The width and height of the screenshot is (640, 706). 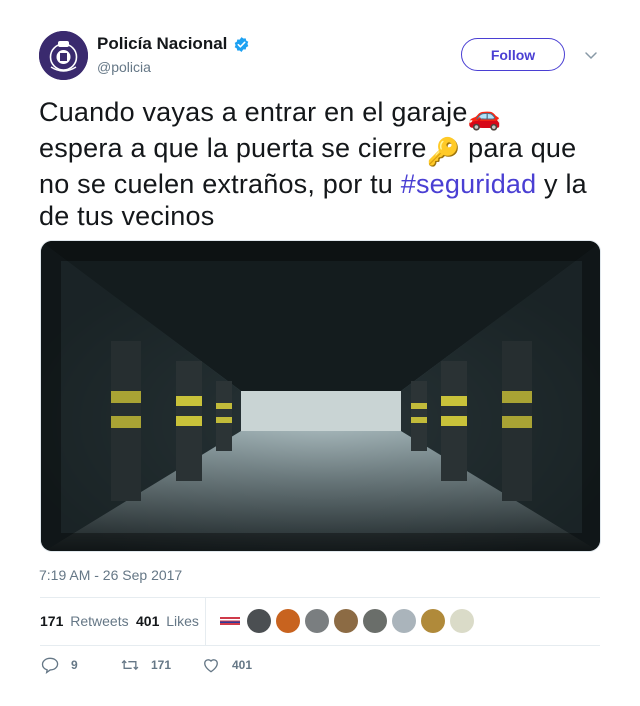 What do you see at coordinates (242, 44) in the screenshot?
I see `verified-badge-icon` at bounding box center [242, 44].